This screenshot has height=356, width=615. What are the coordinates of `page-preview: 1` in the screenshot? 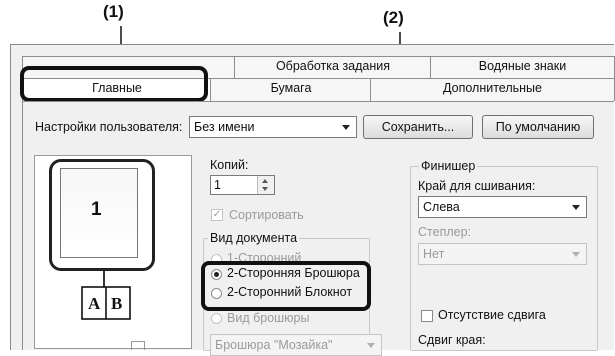 It's located at (102, 215).